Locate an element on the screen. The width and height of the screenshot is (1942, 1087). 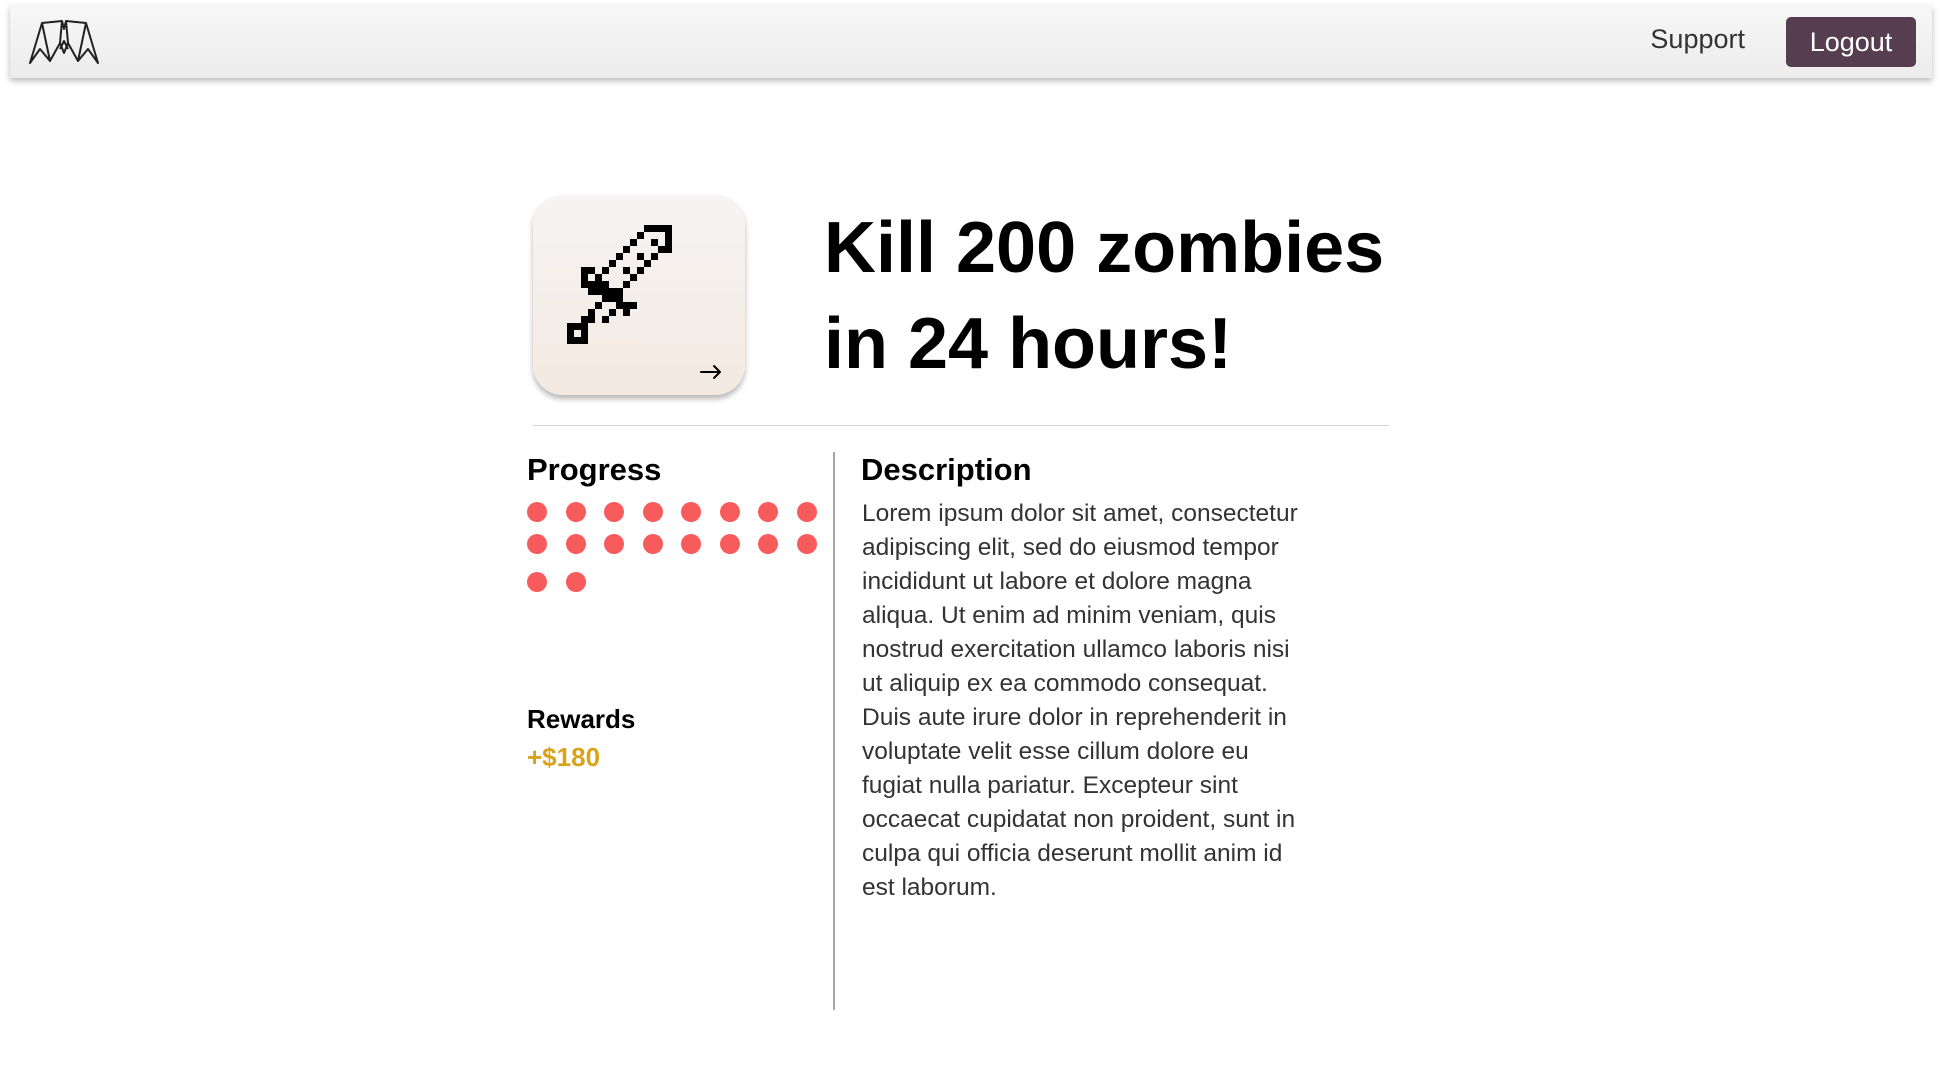
support-link: Support is located at coordinates (1697, 39).